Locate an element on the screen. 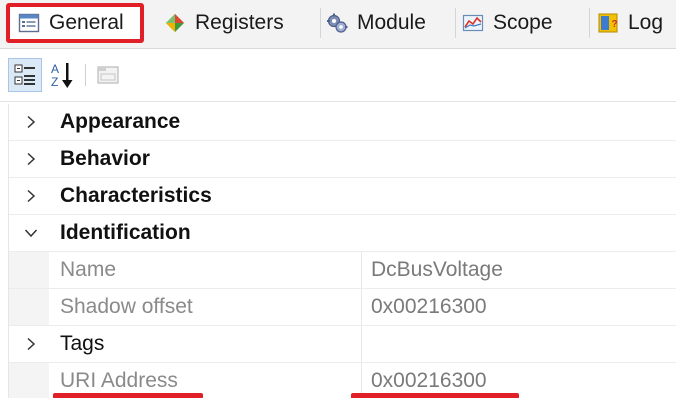  categorized-view-button is located at coordinates (25, 75).